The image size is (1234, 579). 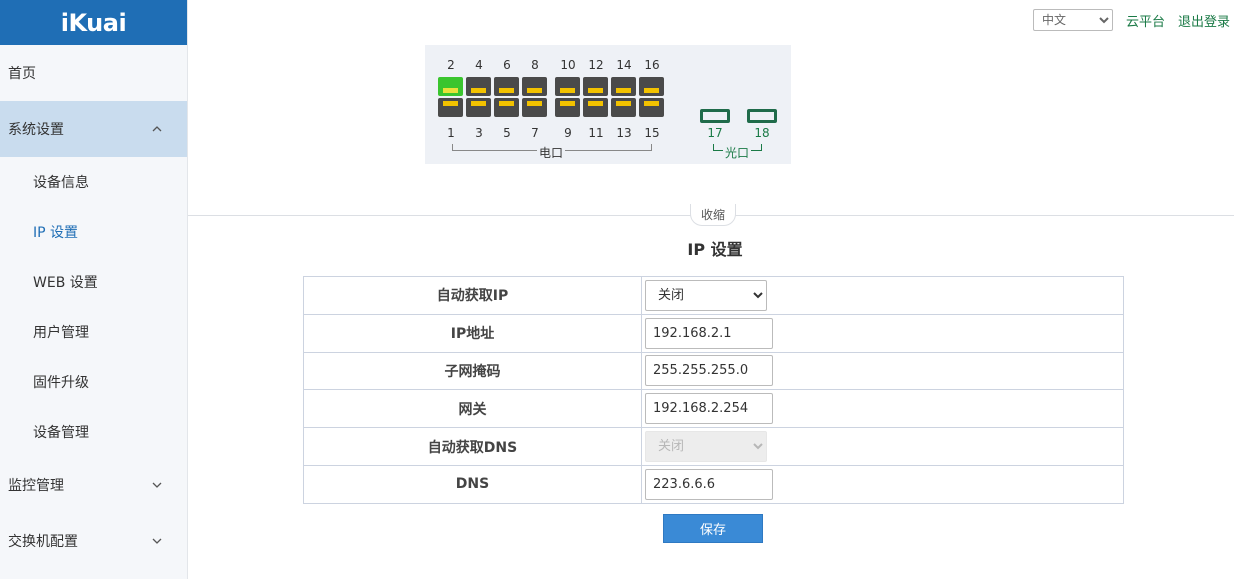 I want to click on auto-ip-select: 关闭, so click(x=706, y=295).